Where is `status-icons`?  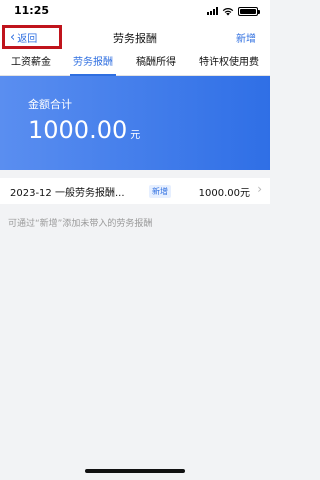
status-icons is located at coordinates (233, 11).